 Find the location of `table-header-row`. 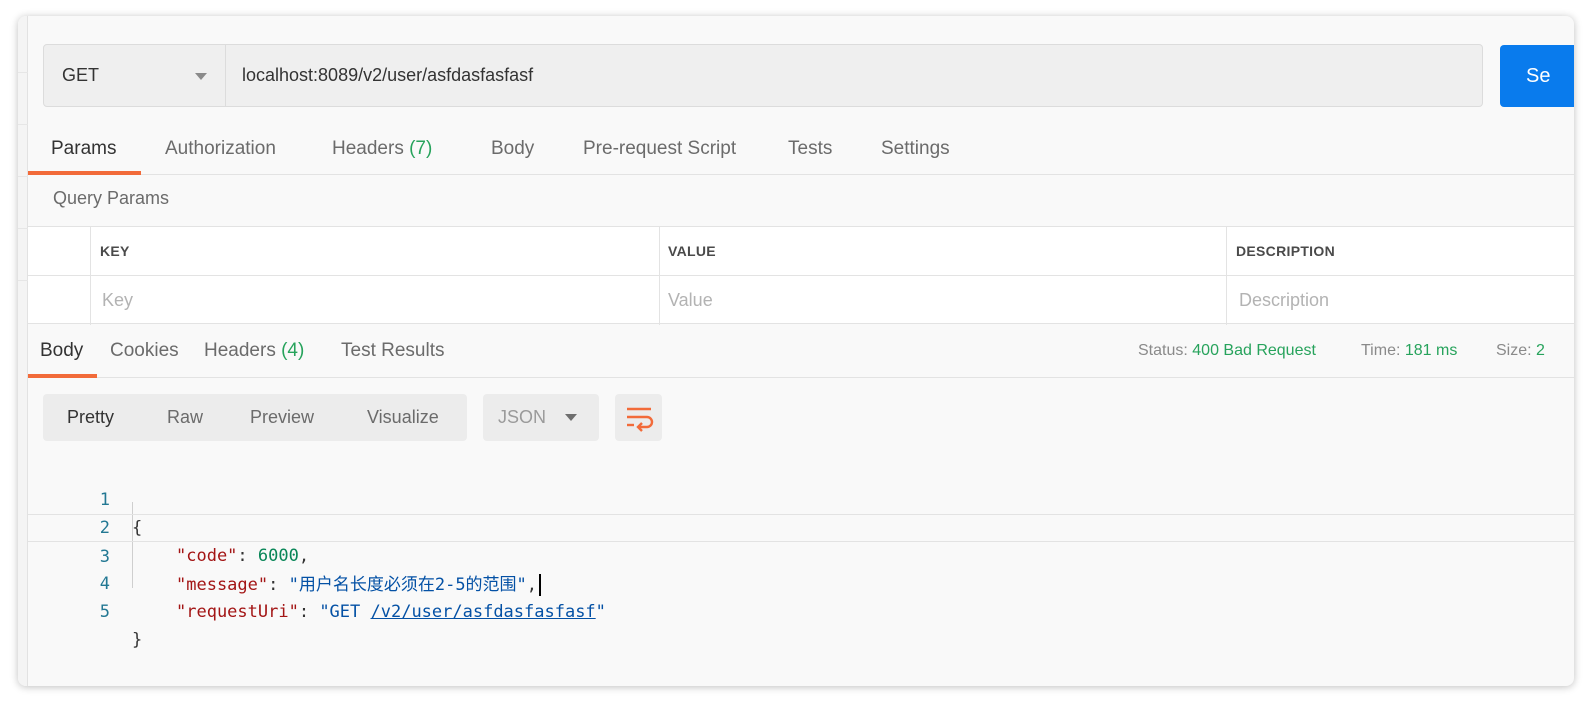

table-header-row is located at coordinates (801, 251).